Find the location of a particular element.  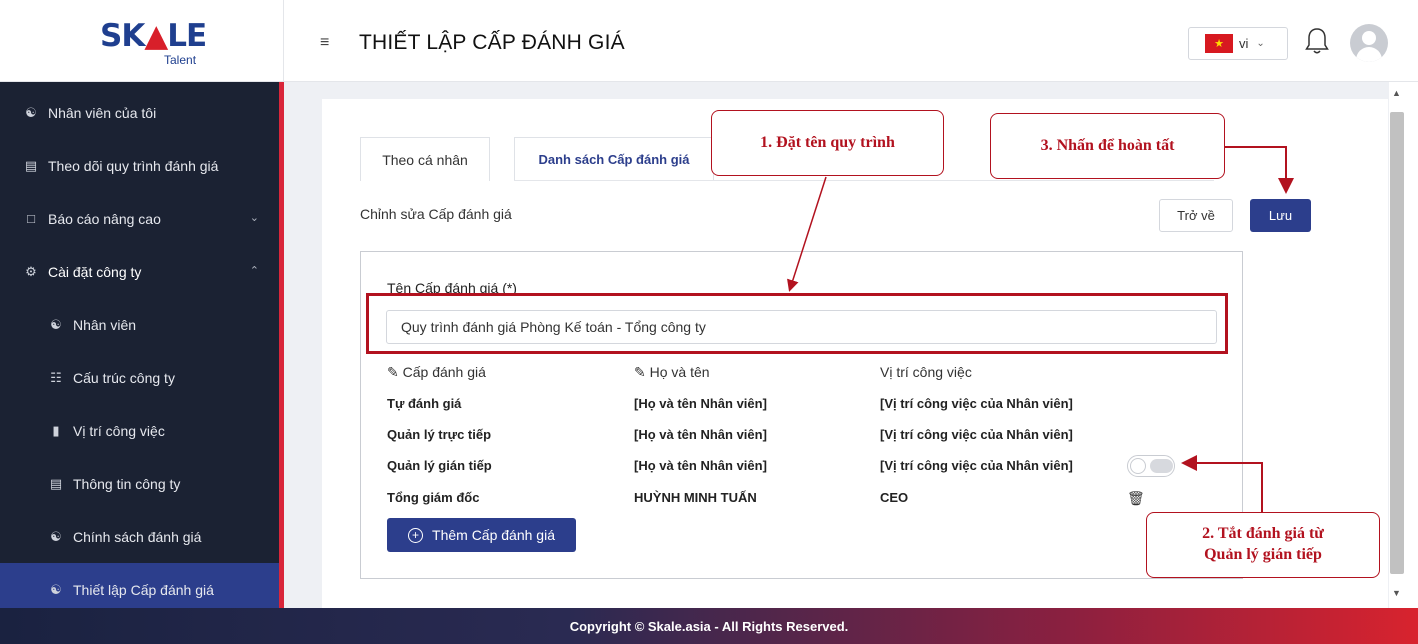

chart-icon: □ is located at coordinates (31, 218).